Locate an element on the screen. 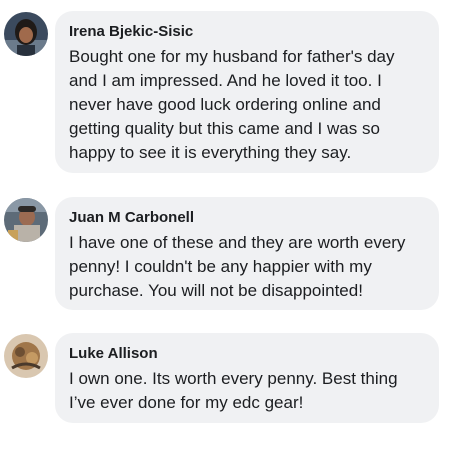  comment-author: Luke Allison is located at coordinates (248, 354).